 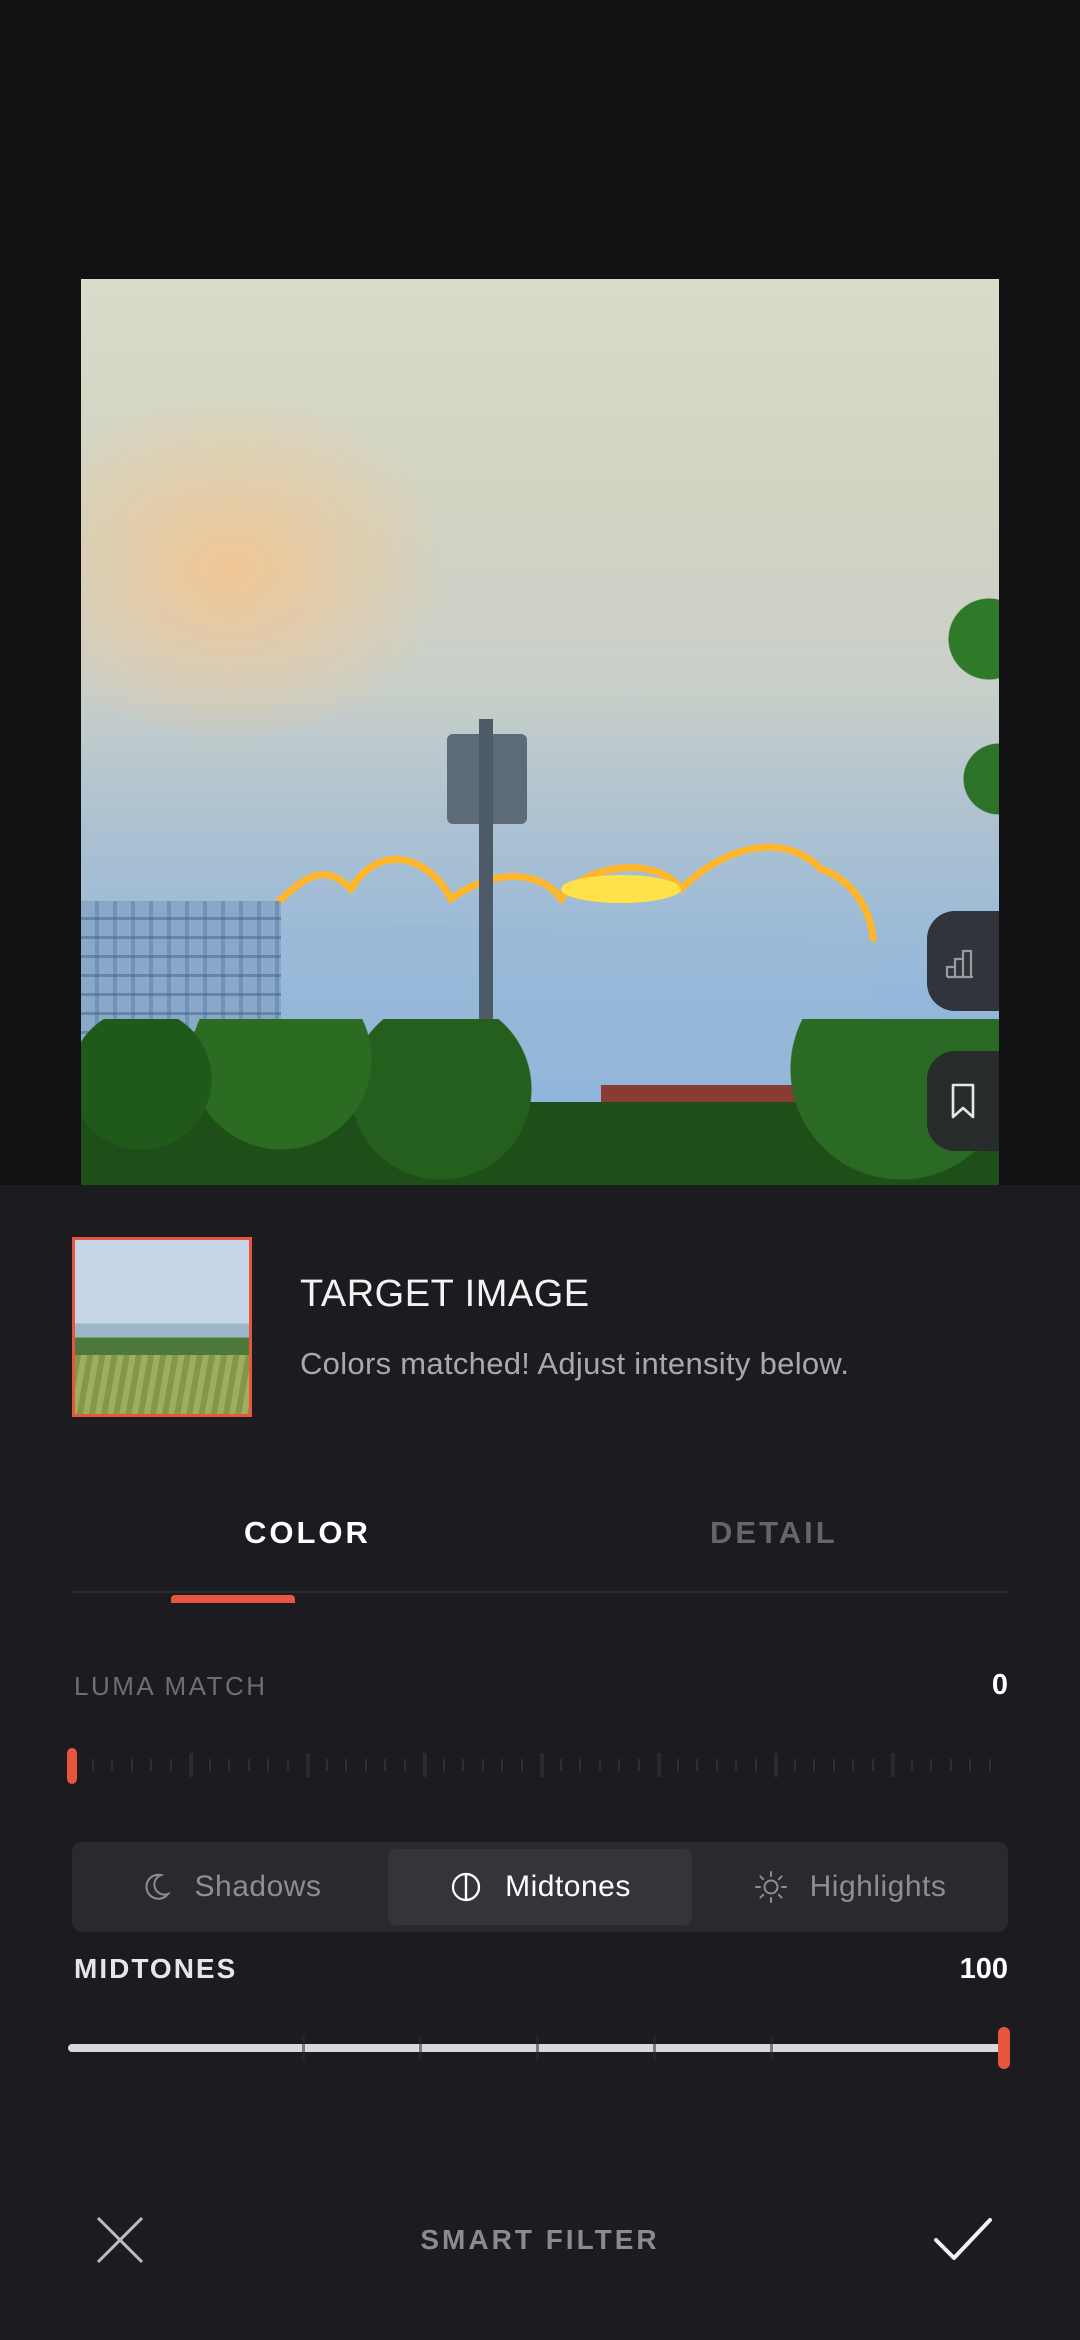 I want to click on target-image-thumbnail, so click(x=162, y=1327).